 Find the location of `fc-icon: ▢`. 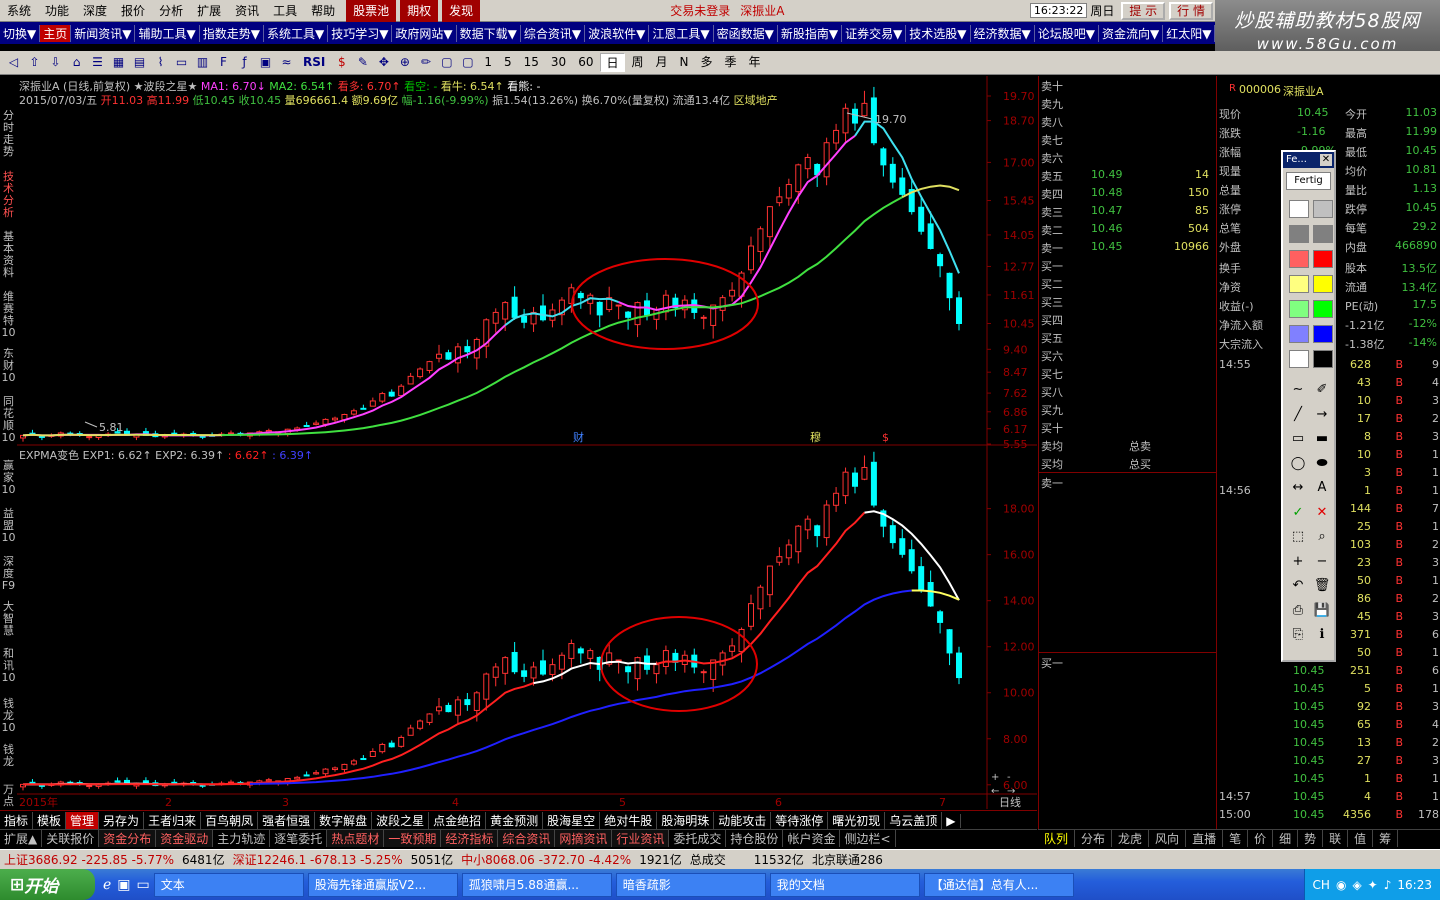

fc-icon: ▢ is located at coordinates (467, 62).